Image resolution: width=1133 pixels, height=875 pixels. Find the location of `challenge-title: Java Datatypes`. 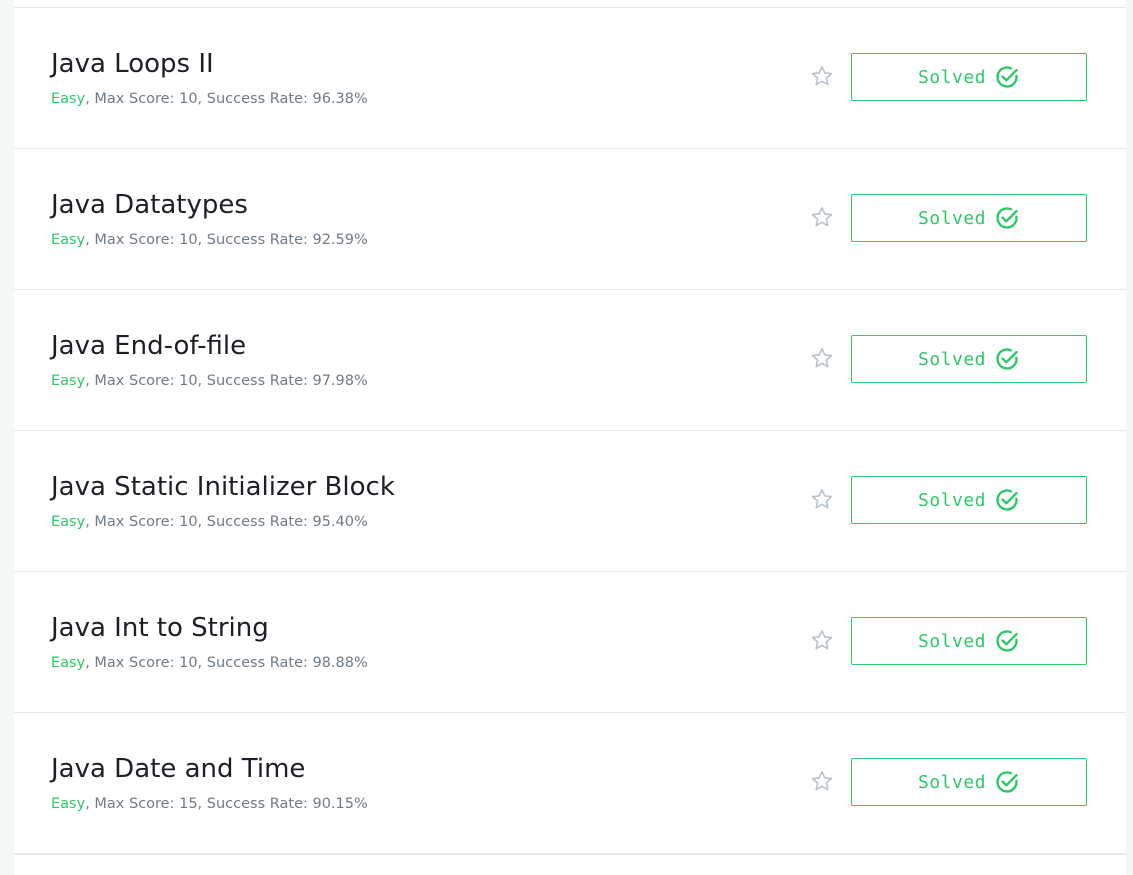

challenge-title: Java Datatypes is located at coordinates (149, 205).